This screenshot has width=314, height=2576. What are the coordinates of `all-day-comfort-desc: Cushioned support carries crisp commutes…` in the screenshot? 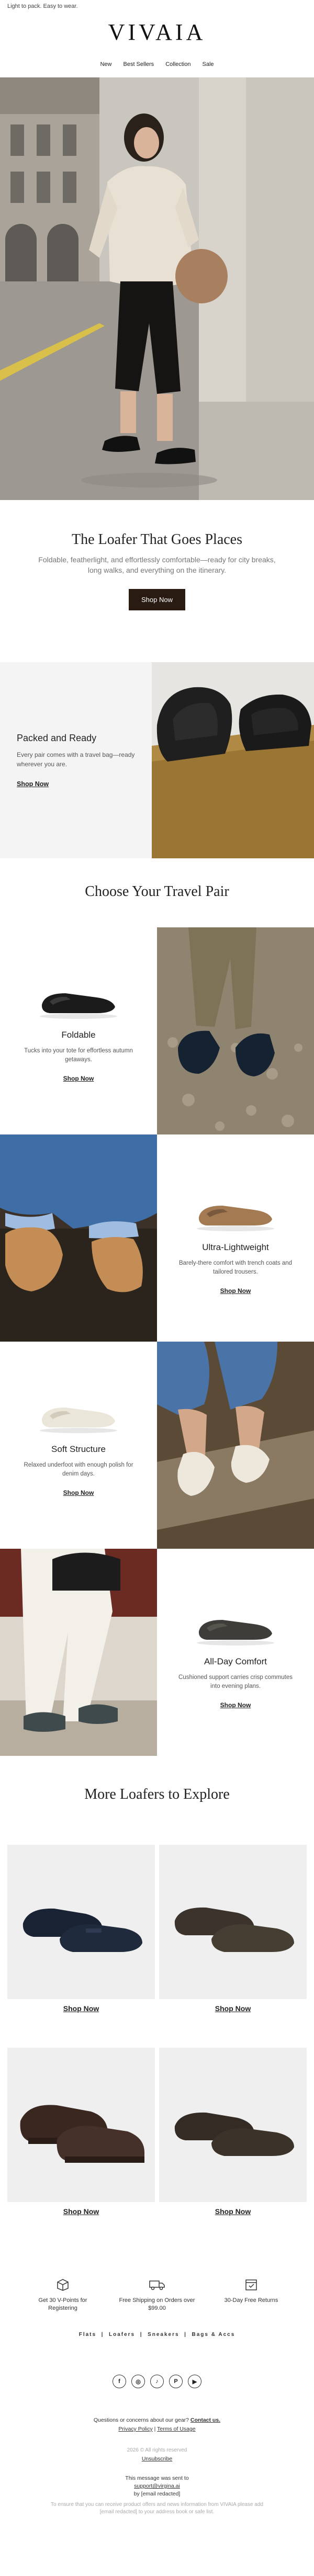 It's located at (235, 1681).